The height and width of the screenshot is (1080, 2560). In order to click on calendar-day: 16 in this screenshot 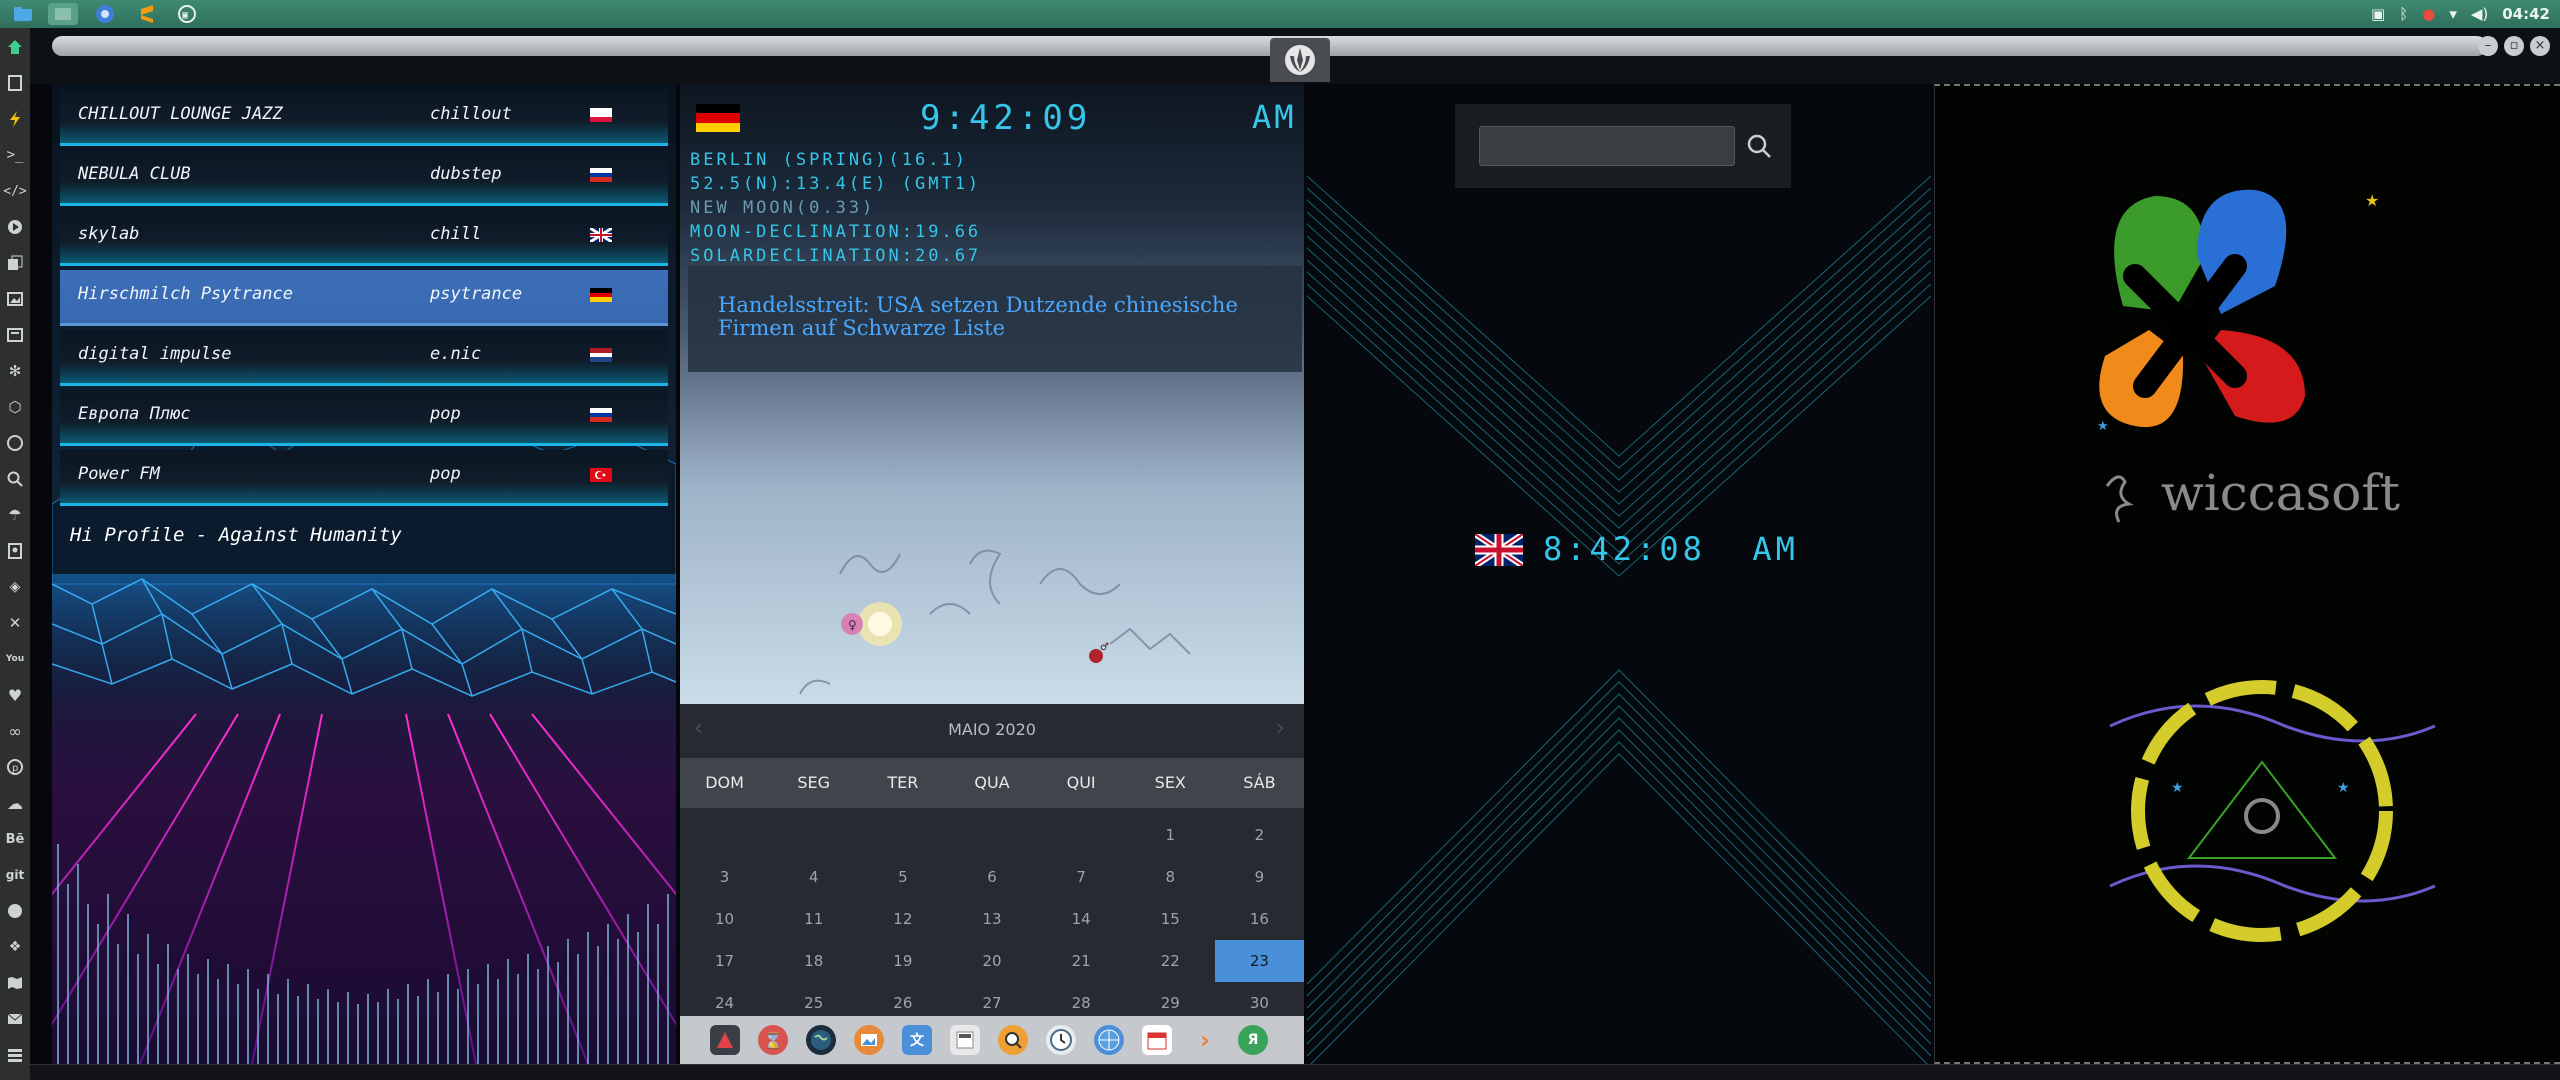, I will do `click(1259, 919)`.